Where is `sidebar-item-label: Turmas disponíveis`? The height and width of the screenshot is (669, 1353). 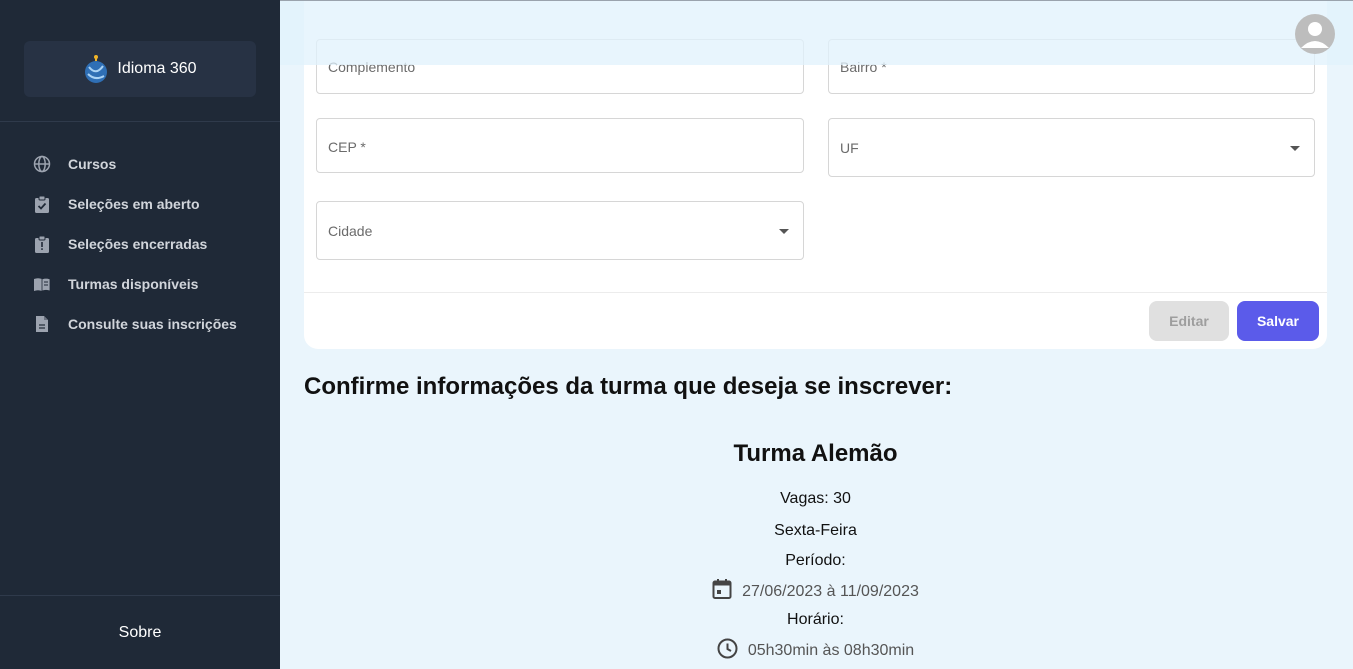 sidebar-item-label: Turmas disponíveis is located at coordinates (133, 284).